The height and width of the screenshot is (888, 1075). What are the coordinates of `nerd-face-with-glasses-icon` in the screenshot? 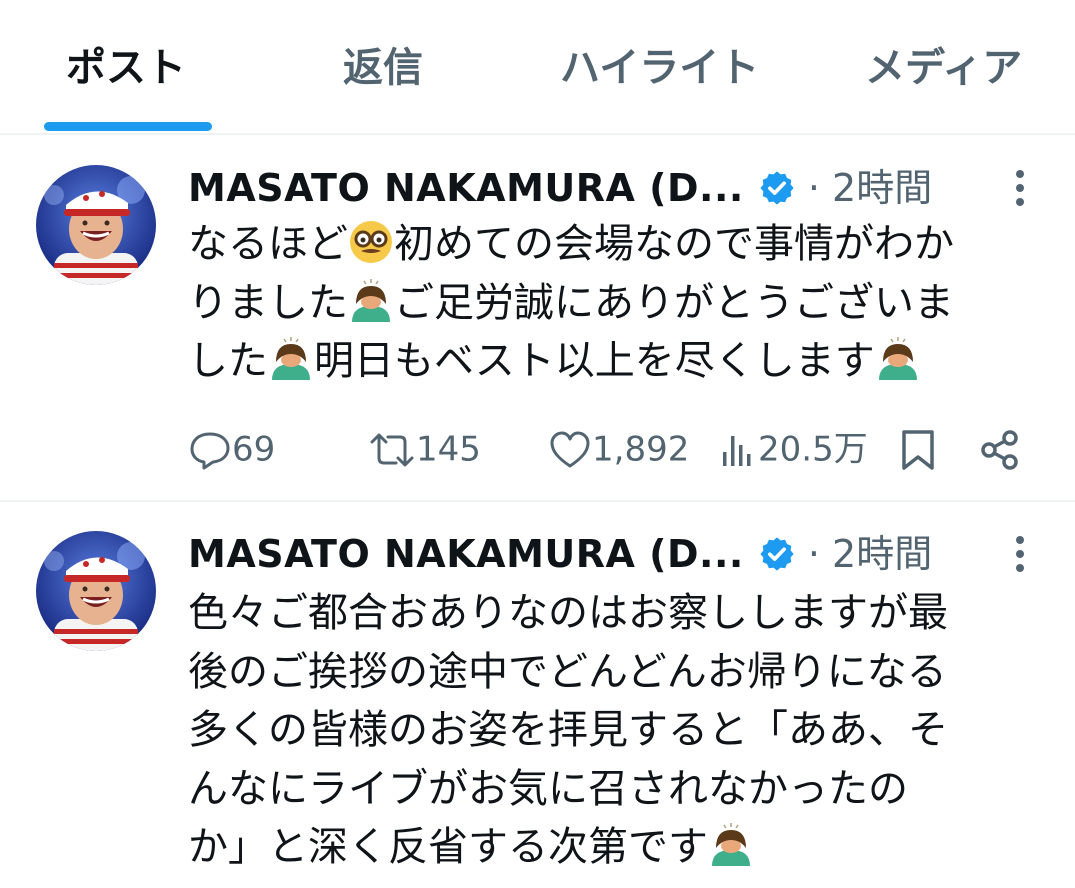 It's located at (371, 242).